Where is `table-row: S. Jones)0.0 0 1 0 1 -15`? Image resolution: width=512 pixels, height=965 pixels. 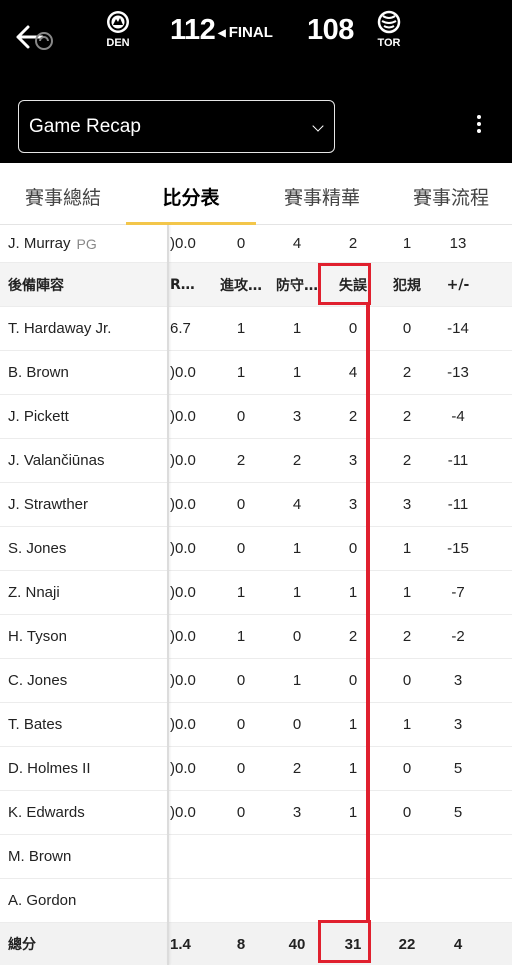
table-row: S. Jones)0.0 0 1 0 1 -15 is located at coordinates (256, 549).